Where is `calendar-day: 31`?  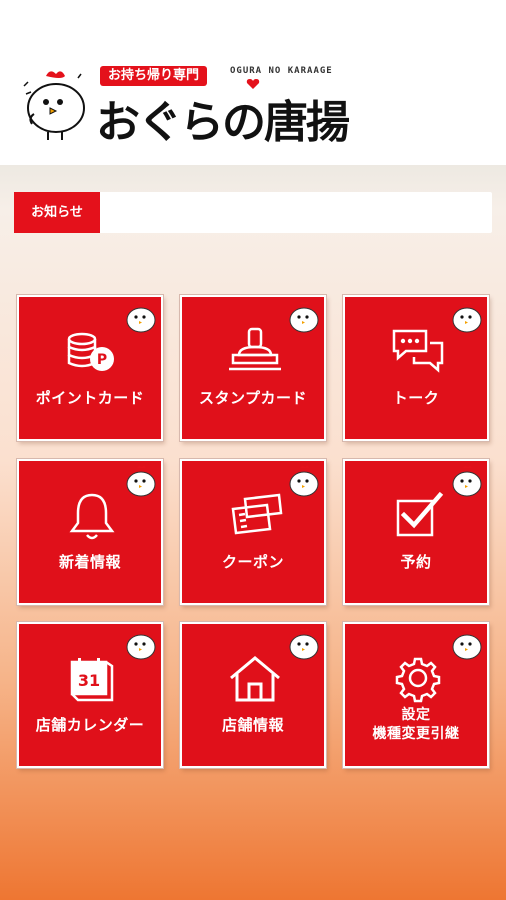 calendar-day: 31 is located at coordinates (89, 680).